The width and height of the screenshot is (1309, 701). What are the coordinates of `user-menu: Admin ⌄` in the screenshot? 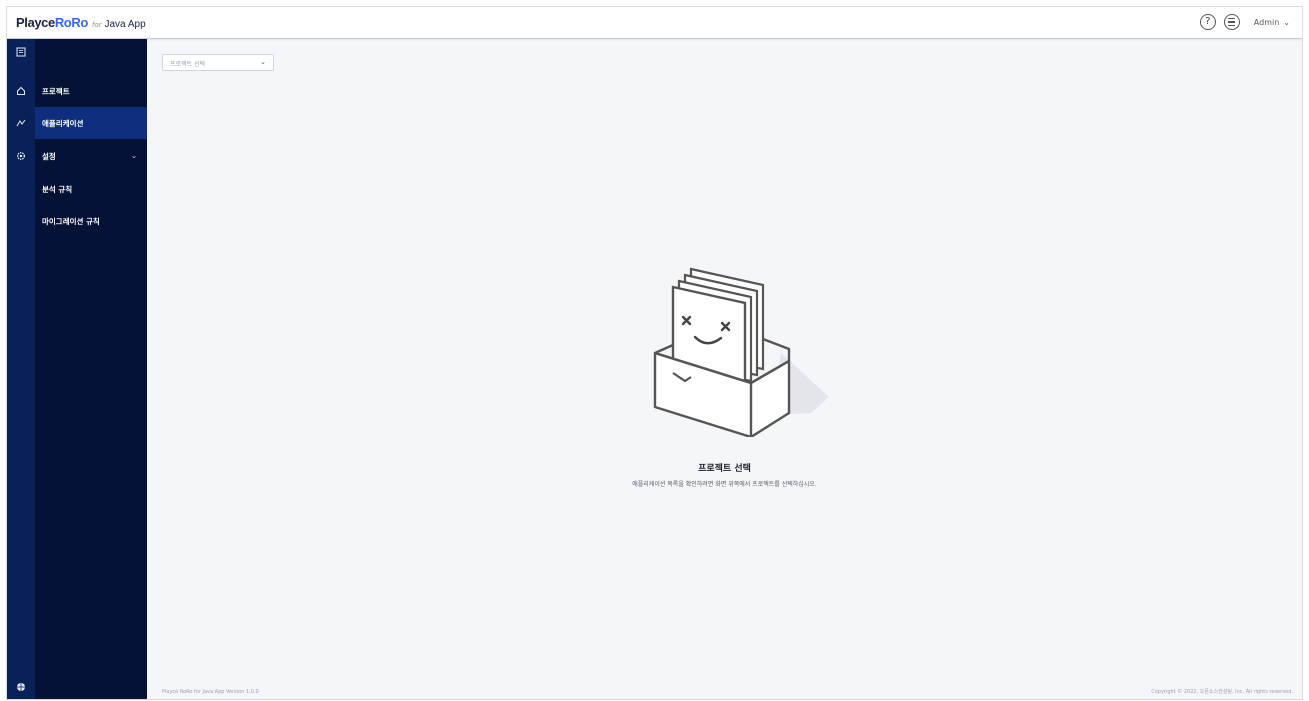 It's located at (1272, 22).